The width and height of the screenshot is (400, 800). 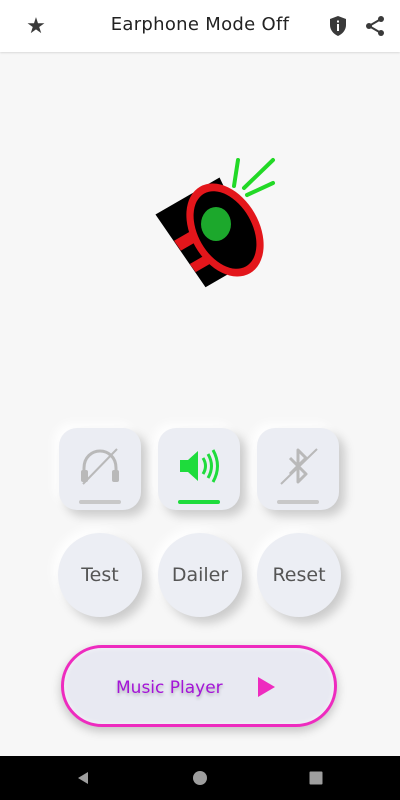 What do you see at coordinates (266, 687) in the screenshot?
I see `play-icon` at bounding box center [266, 687].